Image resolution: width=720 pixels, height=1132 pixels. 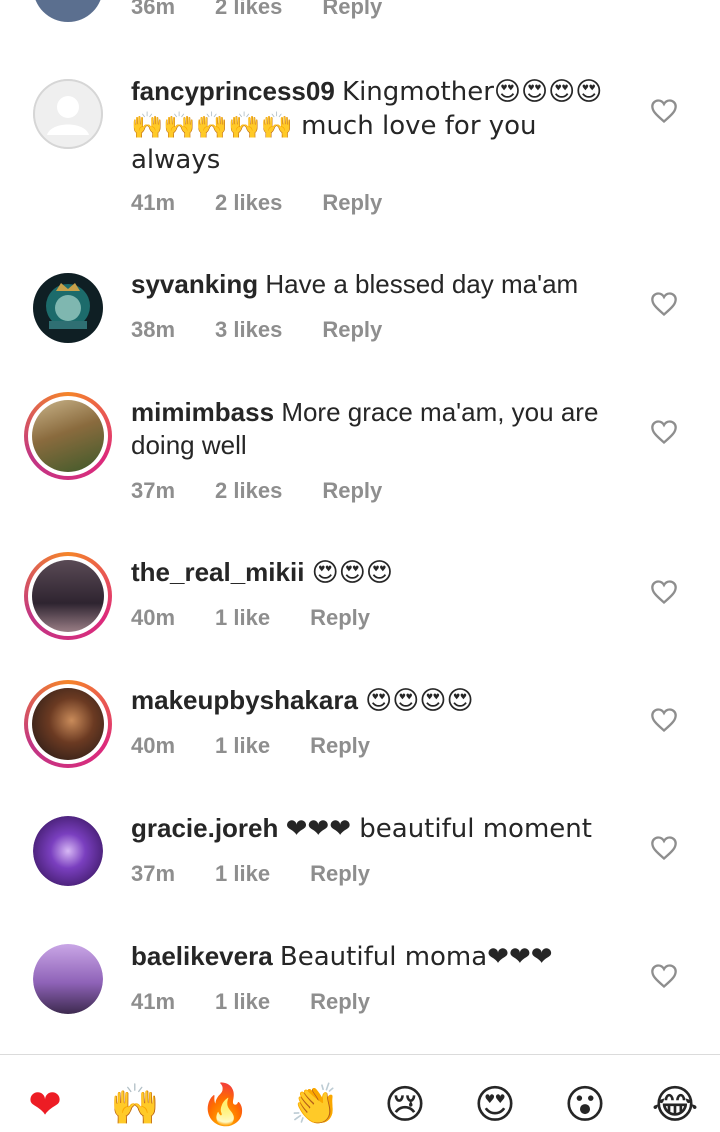 I want to click on comment-text: ❤❤❤ beautiful moment, so click(x=438, y=829).